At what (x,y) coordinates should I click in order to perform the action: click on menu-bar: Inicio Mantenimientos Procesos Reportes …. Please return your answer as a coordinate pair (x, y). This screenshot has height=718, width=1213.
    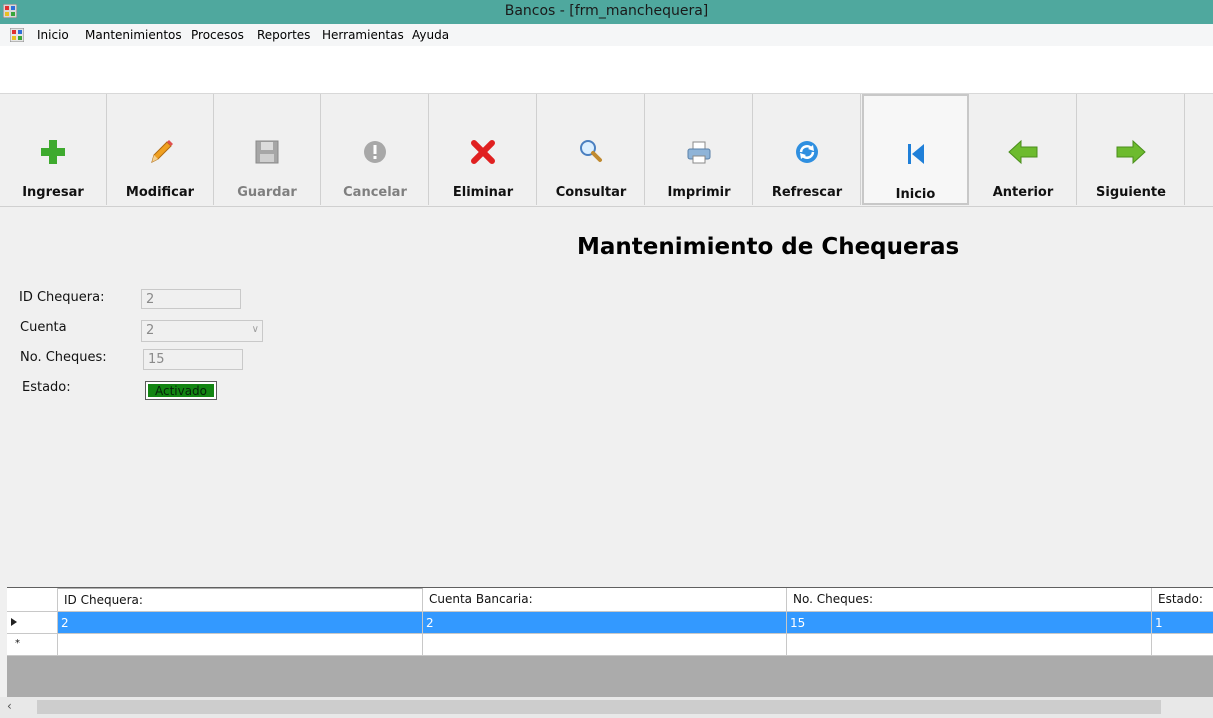
    Looking at the image, I should click on (606, 35).